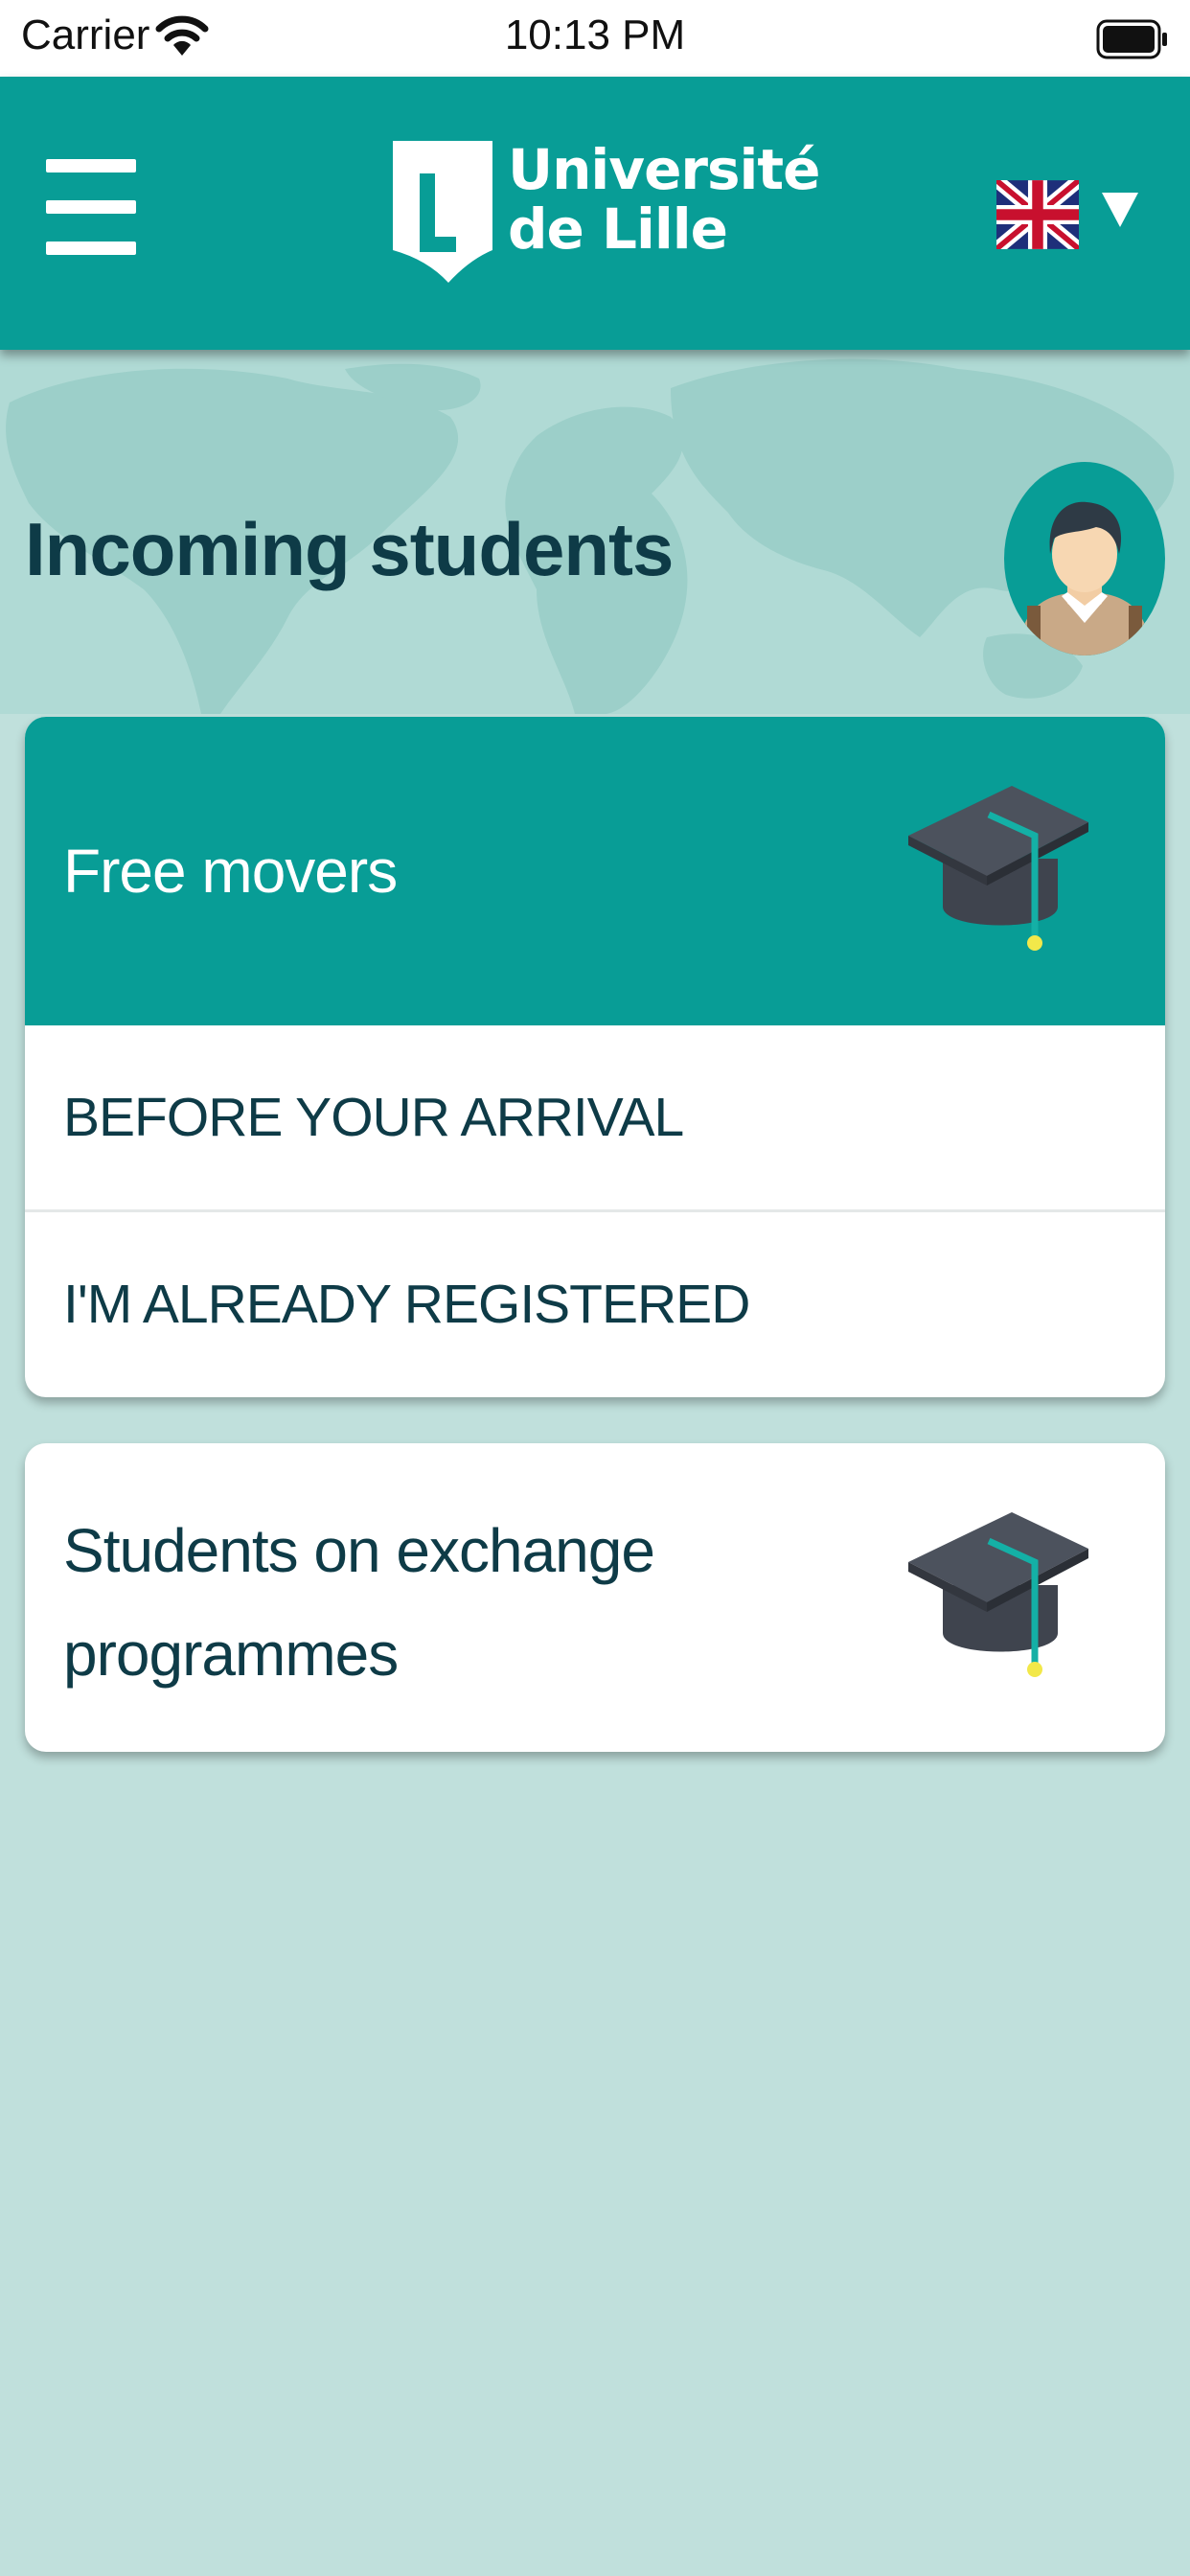 The image size is (1190, 2576). I want to click on logo-line-1: Université, so click(664, 169).